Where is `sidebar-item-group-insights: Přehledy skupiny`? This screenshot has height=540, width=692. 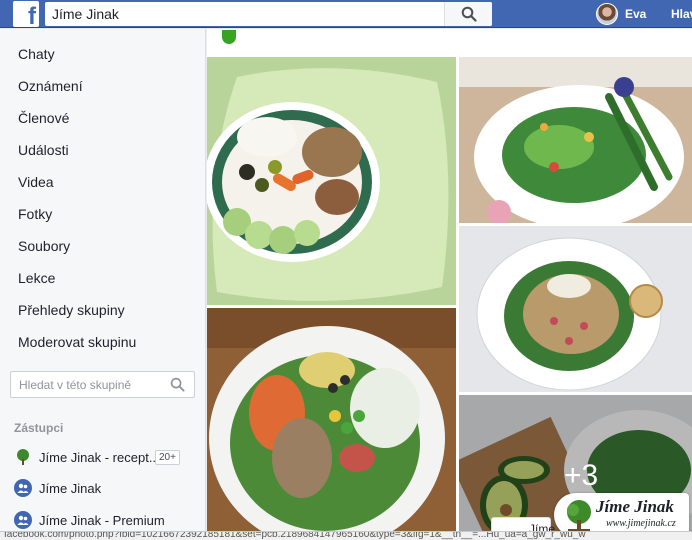 sidebar-item-group-insights: Přehledy skupiny is located at coordinates (71, 310).